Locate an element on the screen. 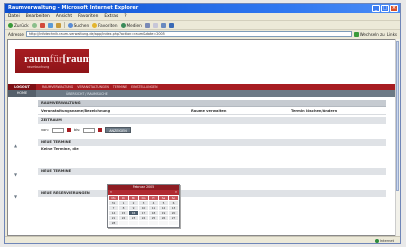  calendar-day: 19 is located at coordinates (163, 213).